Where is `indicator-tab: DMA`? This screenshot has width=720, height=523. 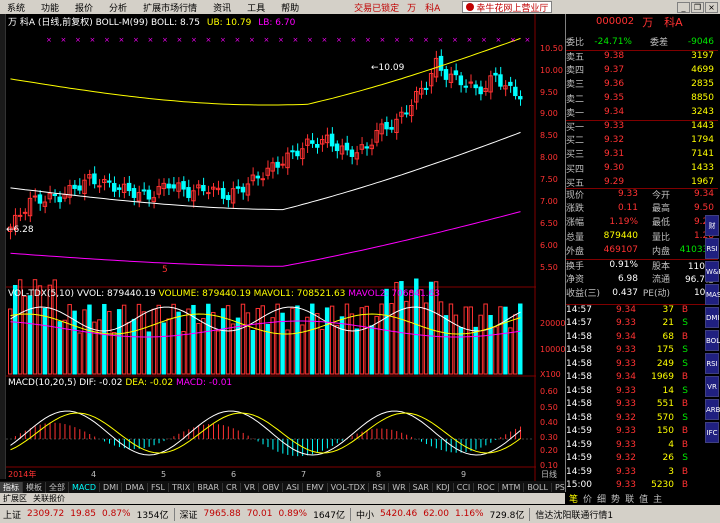
indicator-tab: DMA is located at coordinates (135, 487).